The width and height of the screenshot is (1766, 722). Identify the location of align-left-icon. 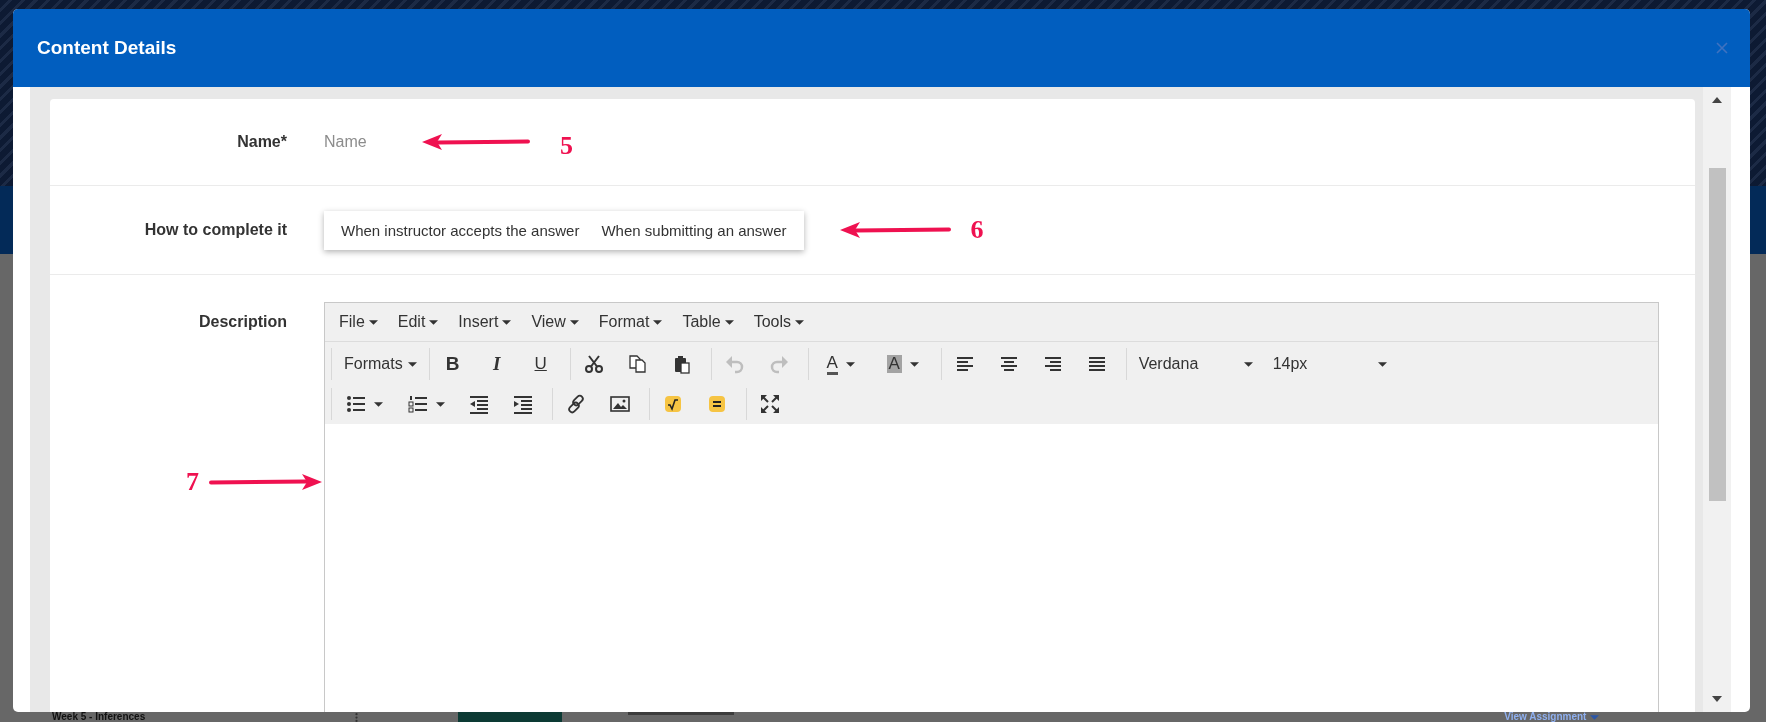
(964, 364).